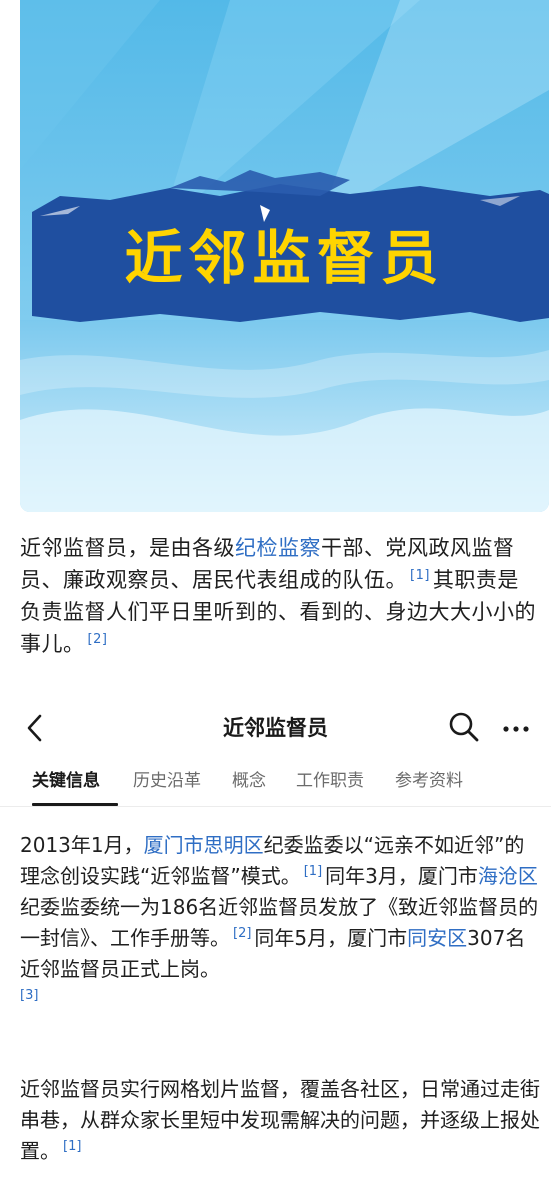 The image size is (551, 1200). I want to click on paragraph-text: 同年3月，厦门市, so click(401, 876).